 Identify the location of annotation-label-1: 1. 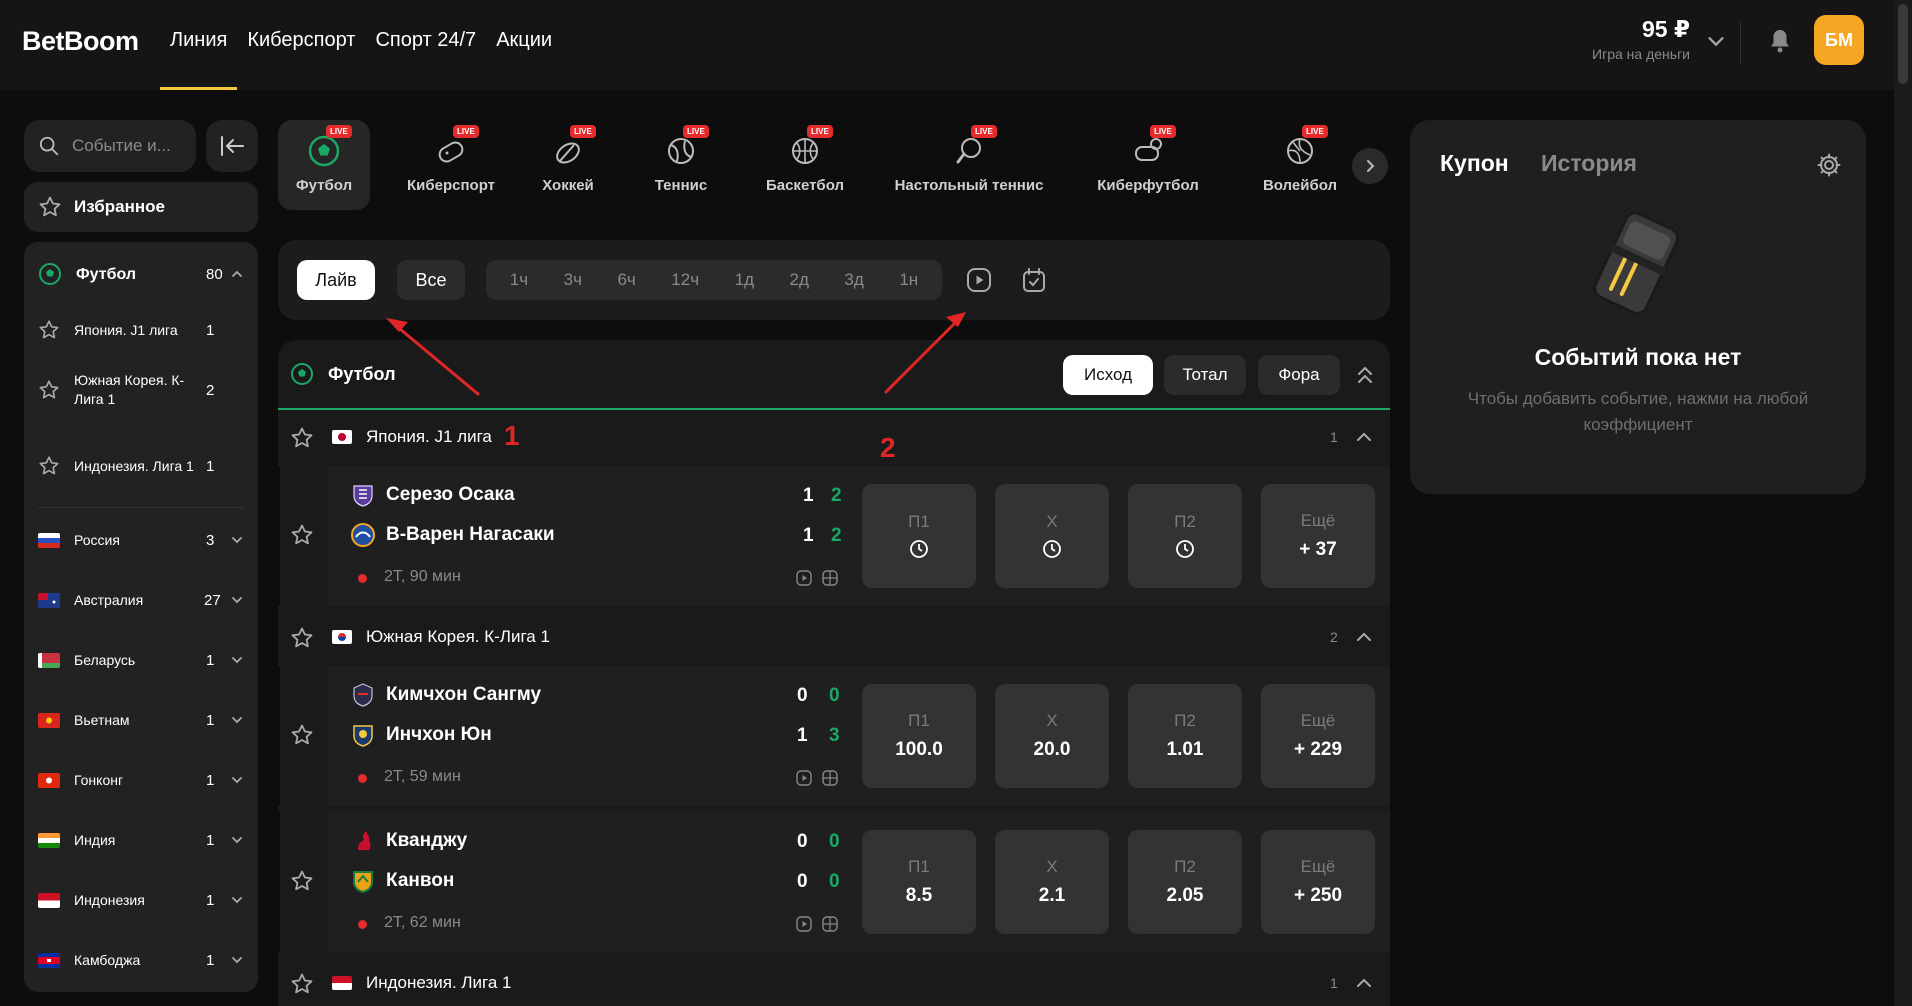
(512, 435).